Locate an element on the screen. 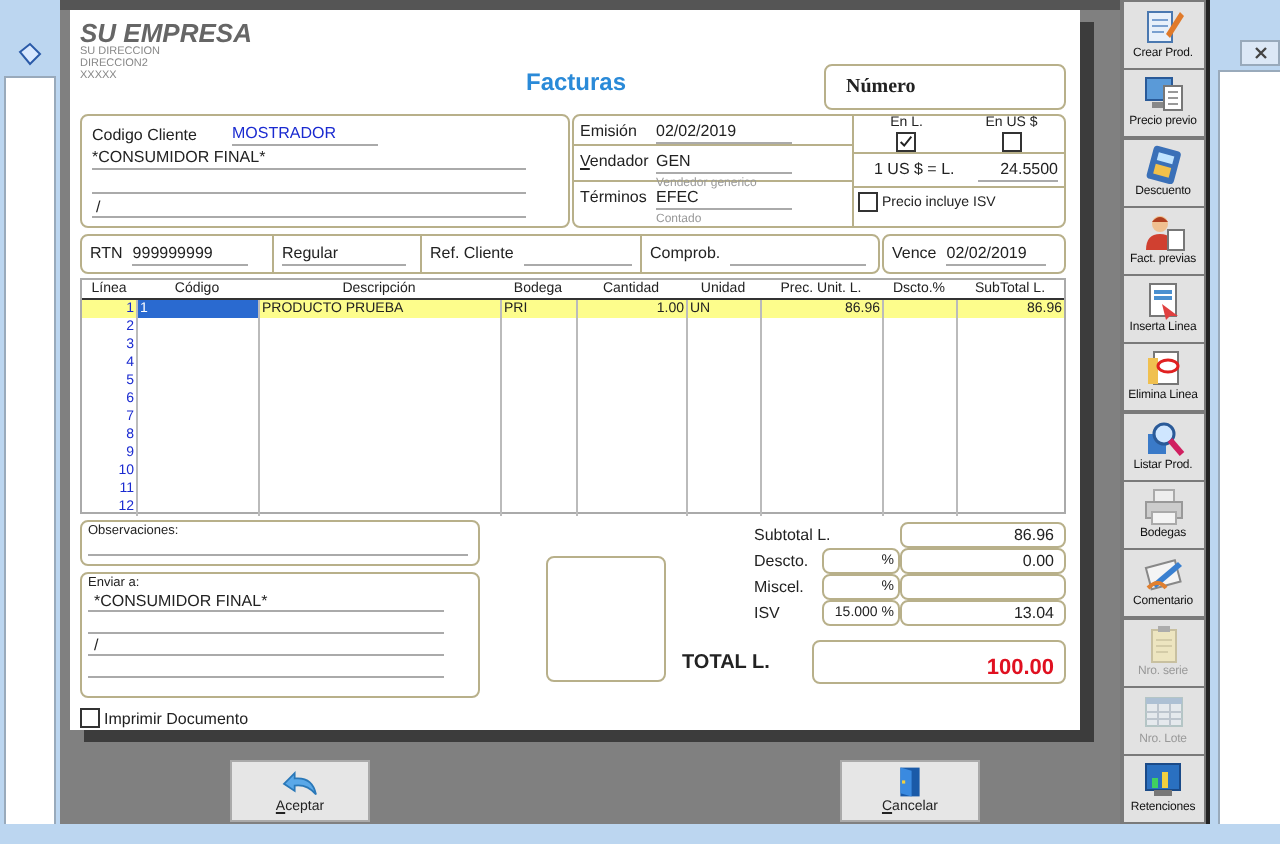  number-field: Número is located at coordinates (945, 87).